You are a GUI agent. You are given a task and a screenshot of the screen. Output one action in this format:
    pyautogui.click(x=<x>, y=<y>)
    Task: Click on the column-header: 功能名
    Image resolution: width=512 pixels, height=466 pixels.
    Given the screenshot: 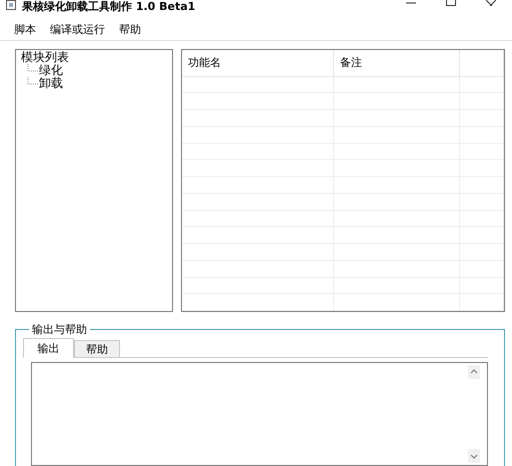 What is the action you would take?
    pyautogui.click(x=258, y=63)
    